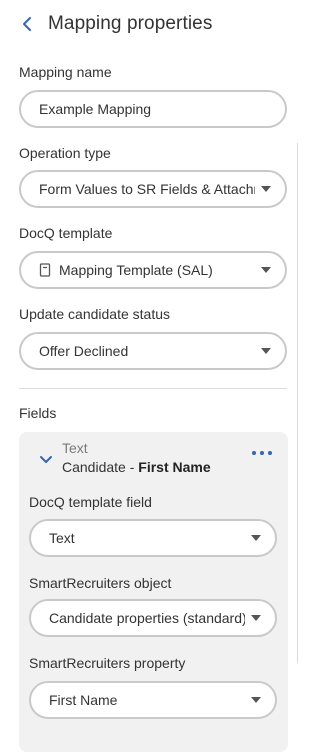 Image resolution: width=320 pixels, height=752 pixels. What do you see at coordinates (153, 109) in the screenshot?
I see `mapping-name-input: Example Mapping` at bounding box center [153, 109].